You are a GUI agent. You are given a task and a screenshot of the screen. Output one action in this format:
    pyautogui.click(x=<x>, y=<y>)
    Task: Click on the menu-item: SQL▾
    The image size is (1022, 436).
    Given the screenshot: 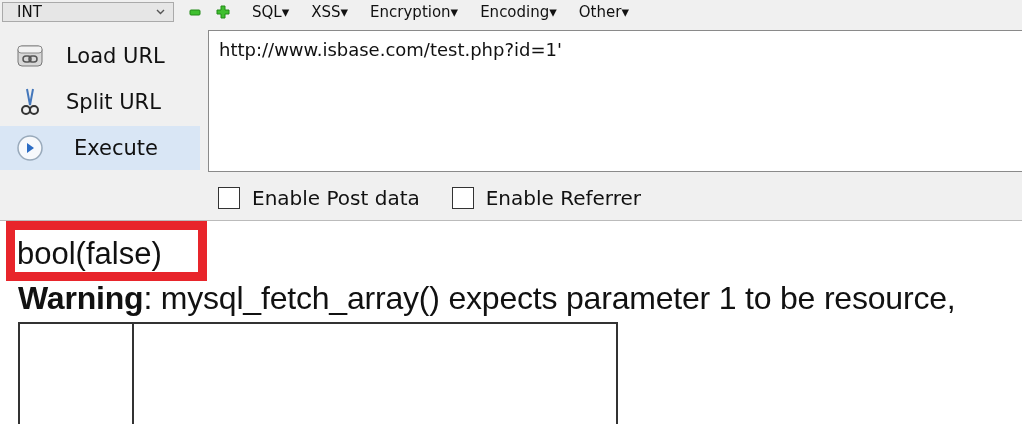 What is the action you would take?
    pyautogui.click(x=271, y=12)
    